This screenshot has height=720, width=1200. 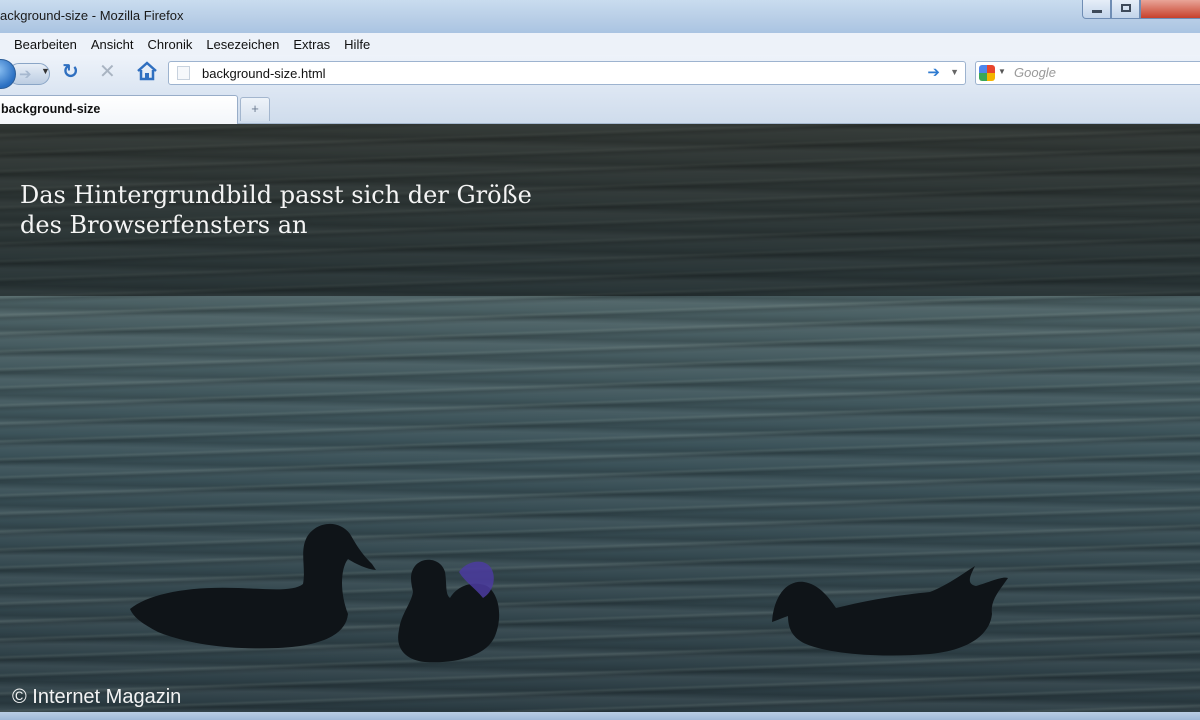 I want to click on duck-silhouette-right, so click(x=890, y=611).